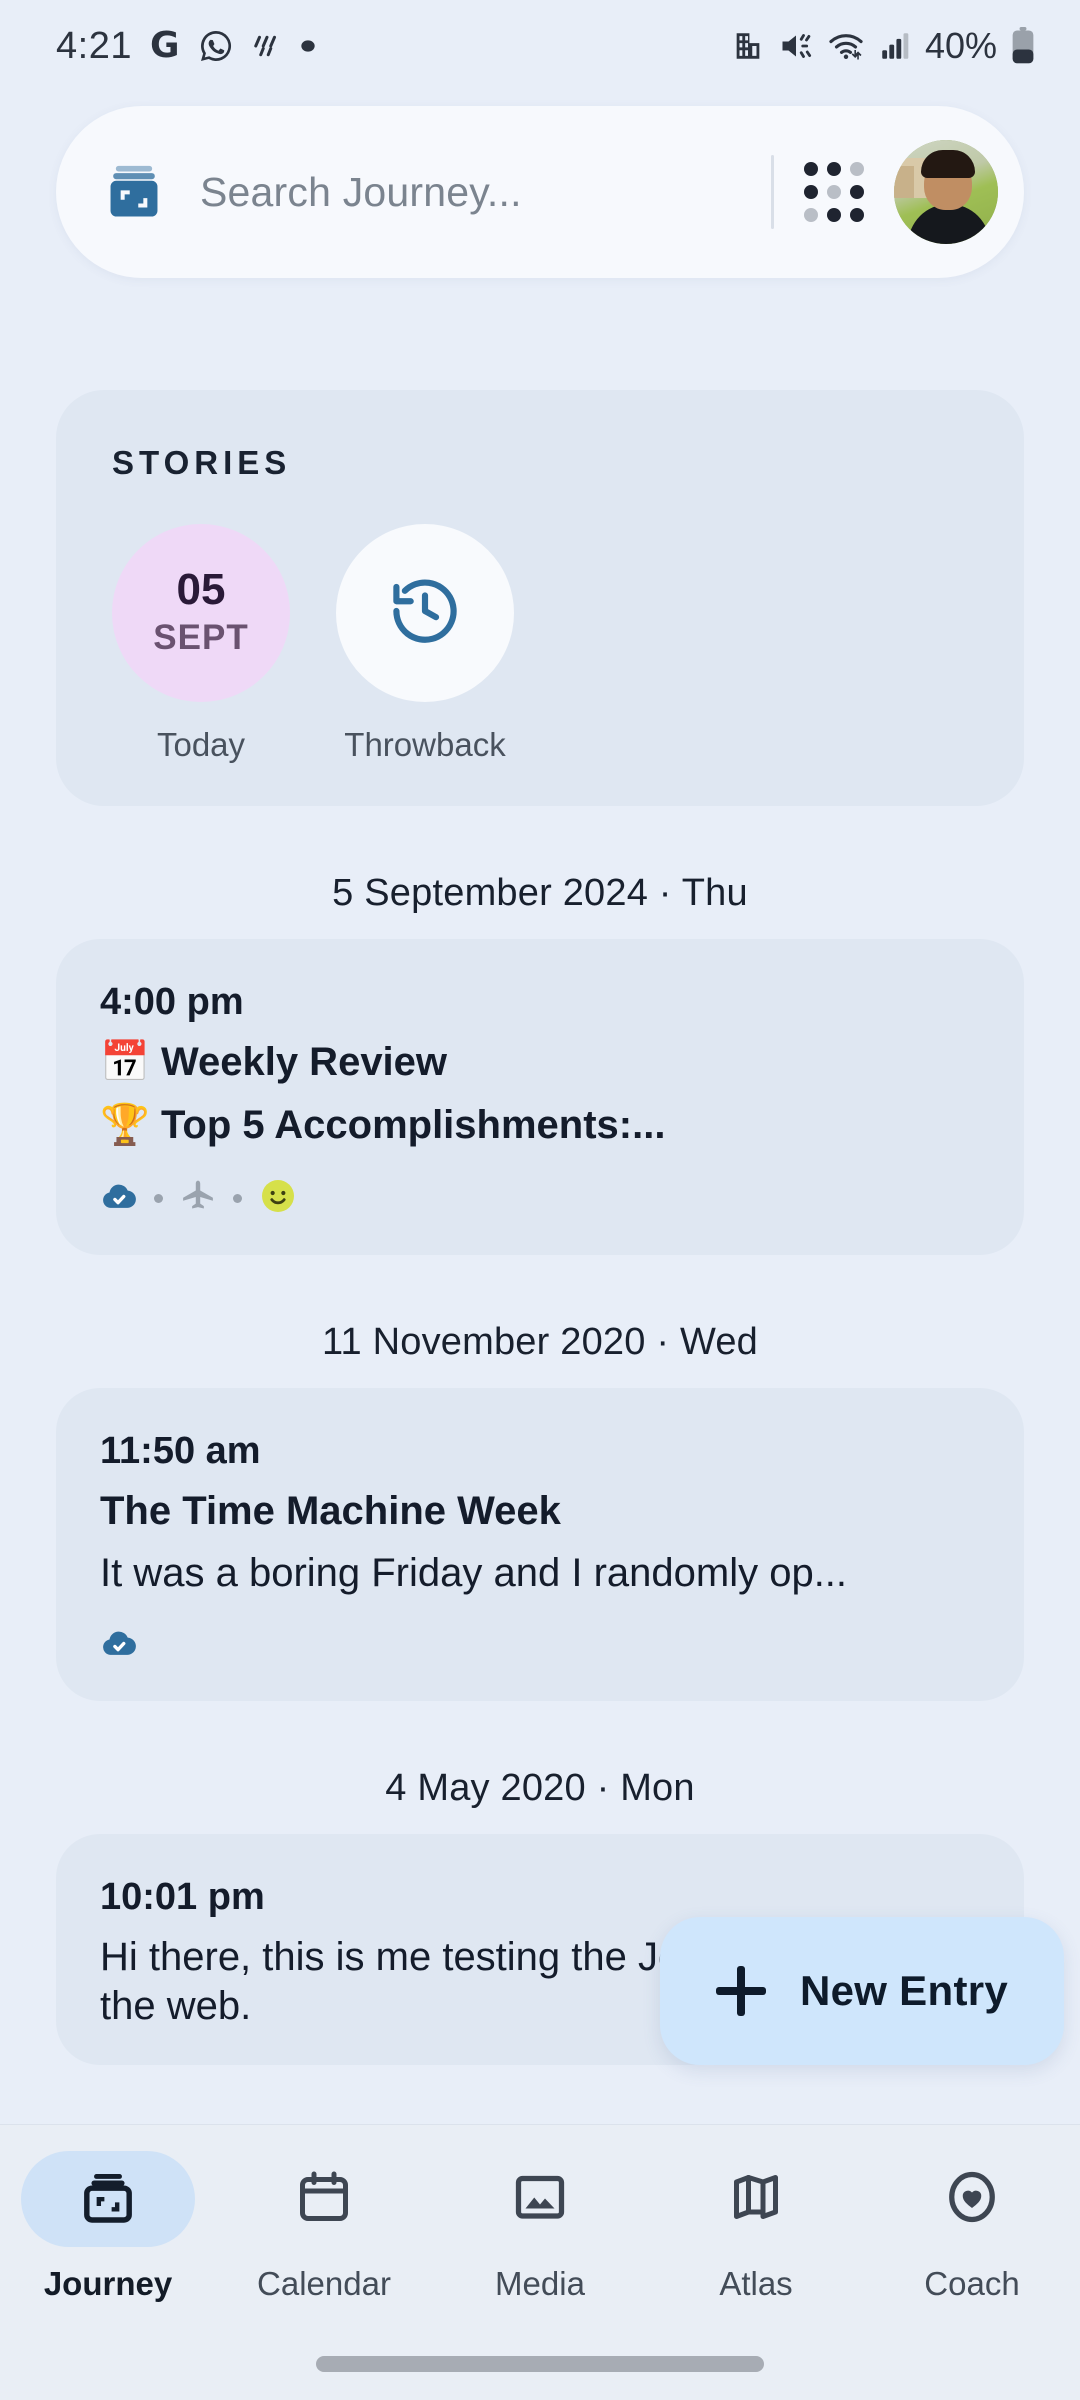 The image size is (1080, 2400). I want to click on home-indicator, so click(540, 2364).